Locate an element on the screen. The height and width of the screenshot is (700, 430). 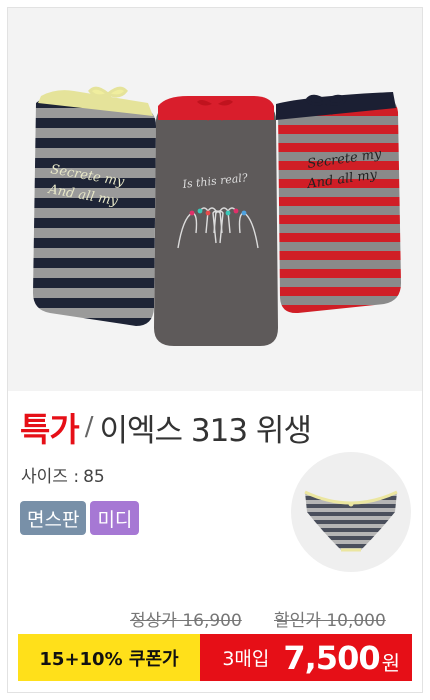
special-deal-tag: 특가 is located at coordinates (50, 429).